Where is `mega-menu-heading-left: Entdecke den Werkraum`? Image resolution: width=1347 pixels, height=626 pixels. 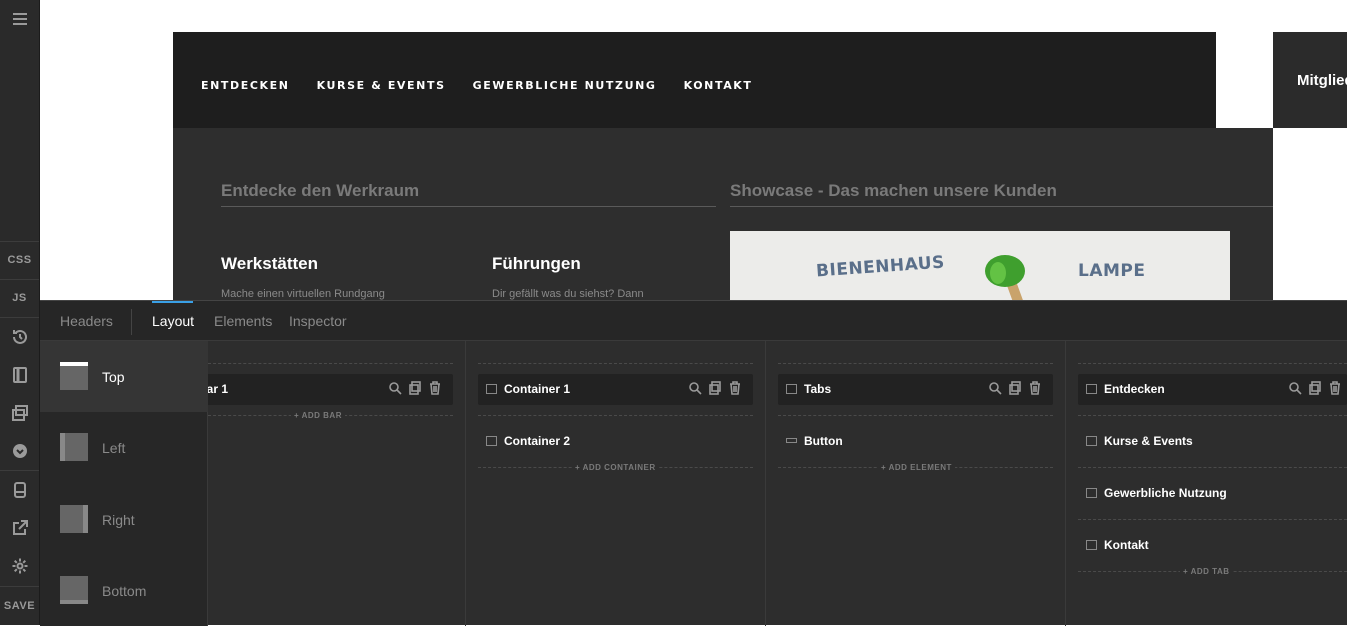 mega-menu-heading-left: Entdecke den Werkraum is located at coordinates (320, 190).